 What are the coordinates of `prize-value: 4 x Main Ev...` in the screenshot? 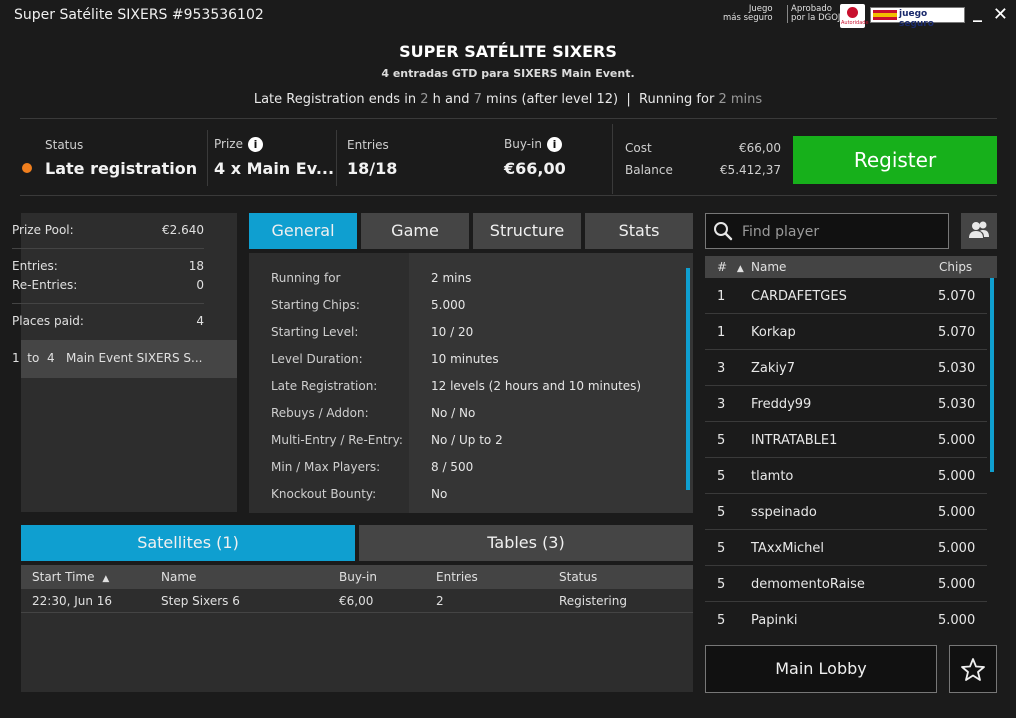 It's located at (274, 168).